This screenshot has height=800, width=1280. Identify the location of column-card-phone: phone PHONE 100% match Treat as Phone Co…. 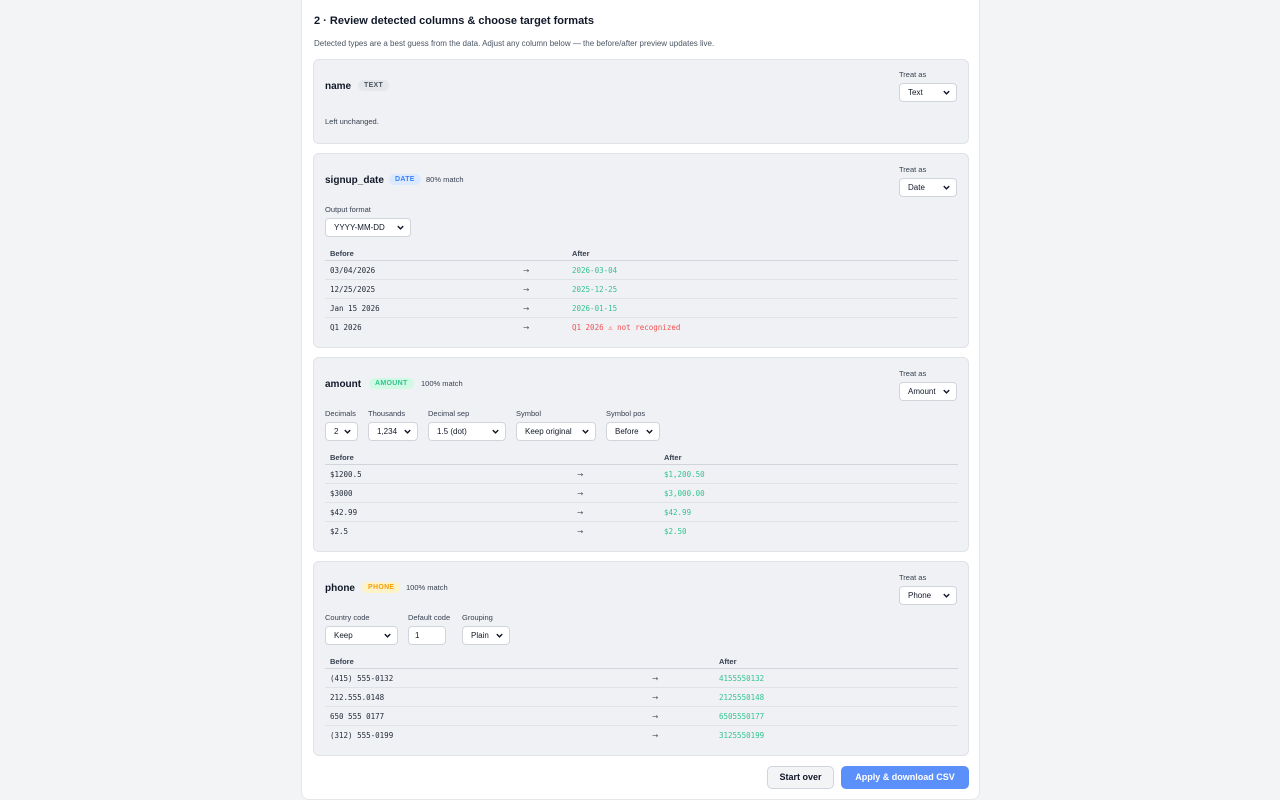
(641, 658).